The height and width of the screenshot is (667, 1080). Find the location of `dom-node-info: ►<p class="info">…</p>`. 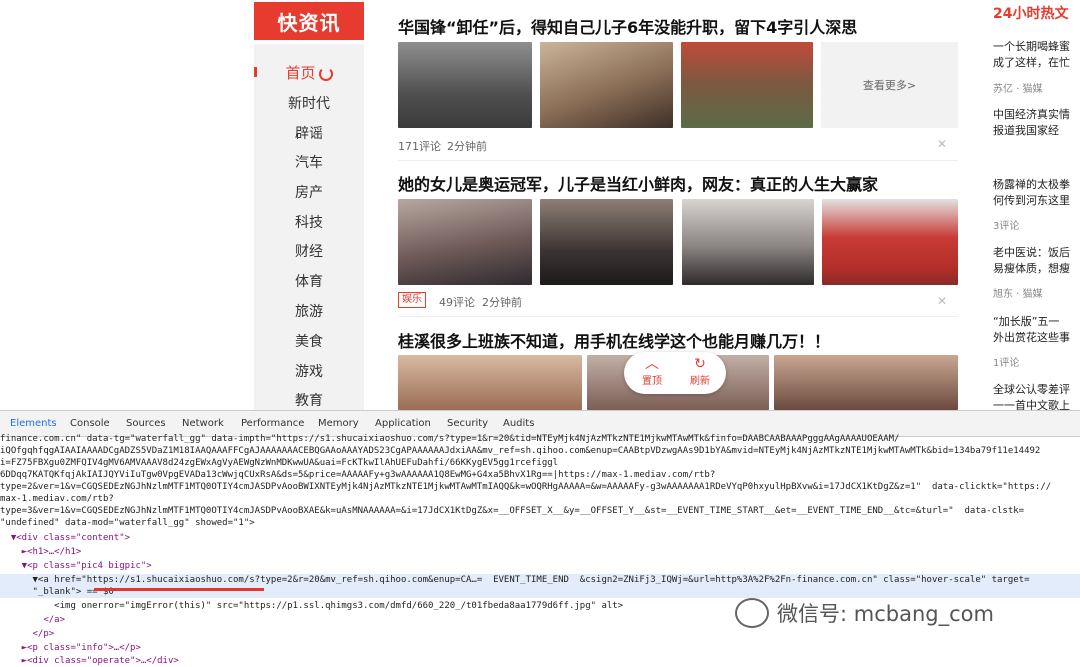

dom-node-info: ►<p class="info">…</p> is located at coordinates (540, 648).